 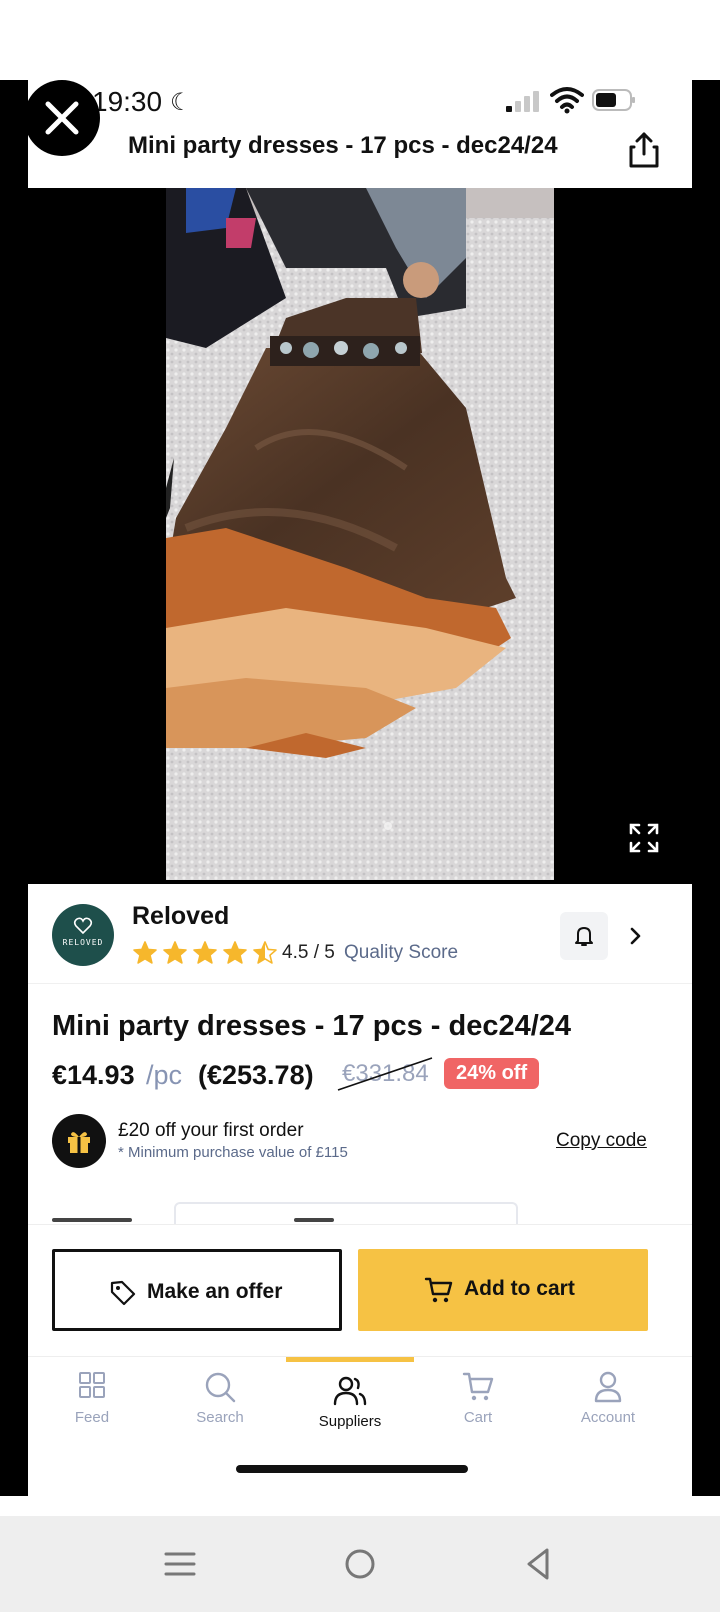 I want to click on home-icon, so click(x=360, y=1564).